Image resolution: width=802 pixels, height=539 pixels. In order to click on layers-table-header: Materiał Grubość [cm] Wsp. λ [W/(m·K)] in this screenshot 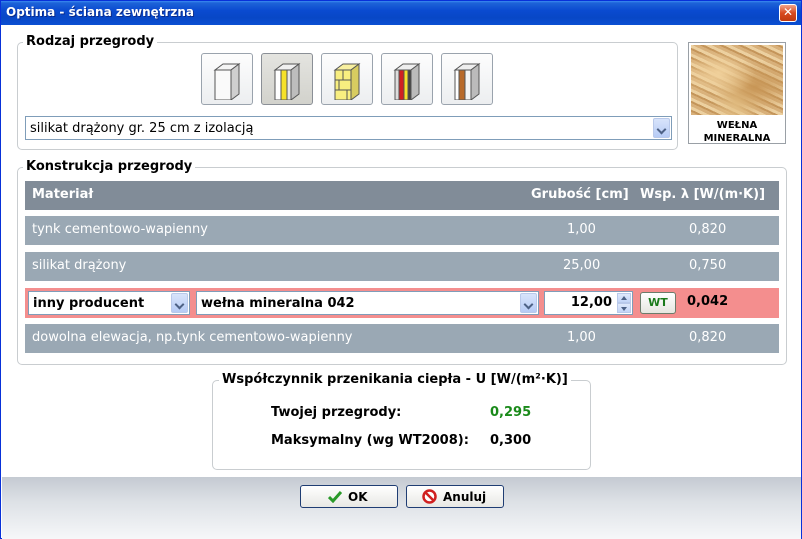, I will do `click(402, 195)`.